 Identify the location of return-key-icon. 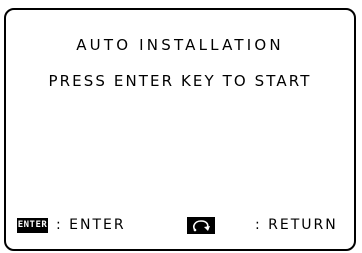
(201, 225).